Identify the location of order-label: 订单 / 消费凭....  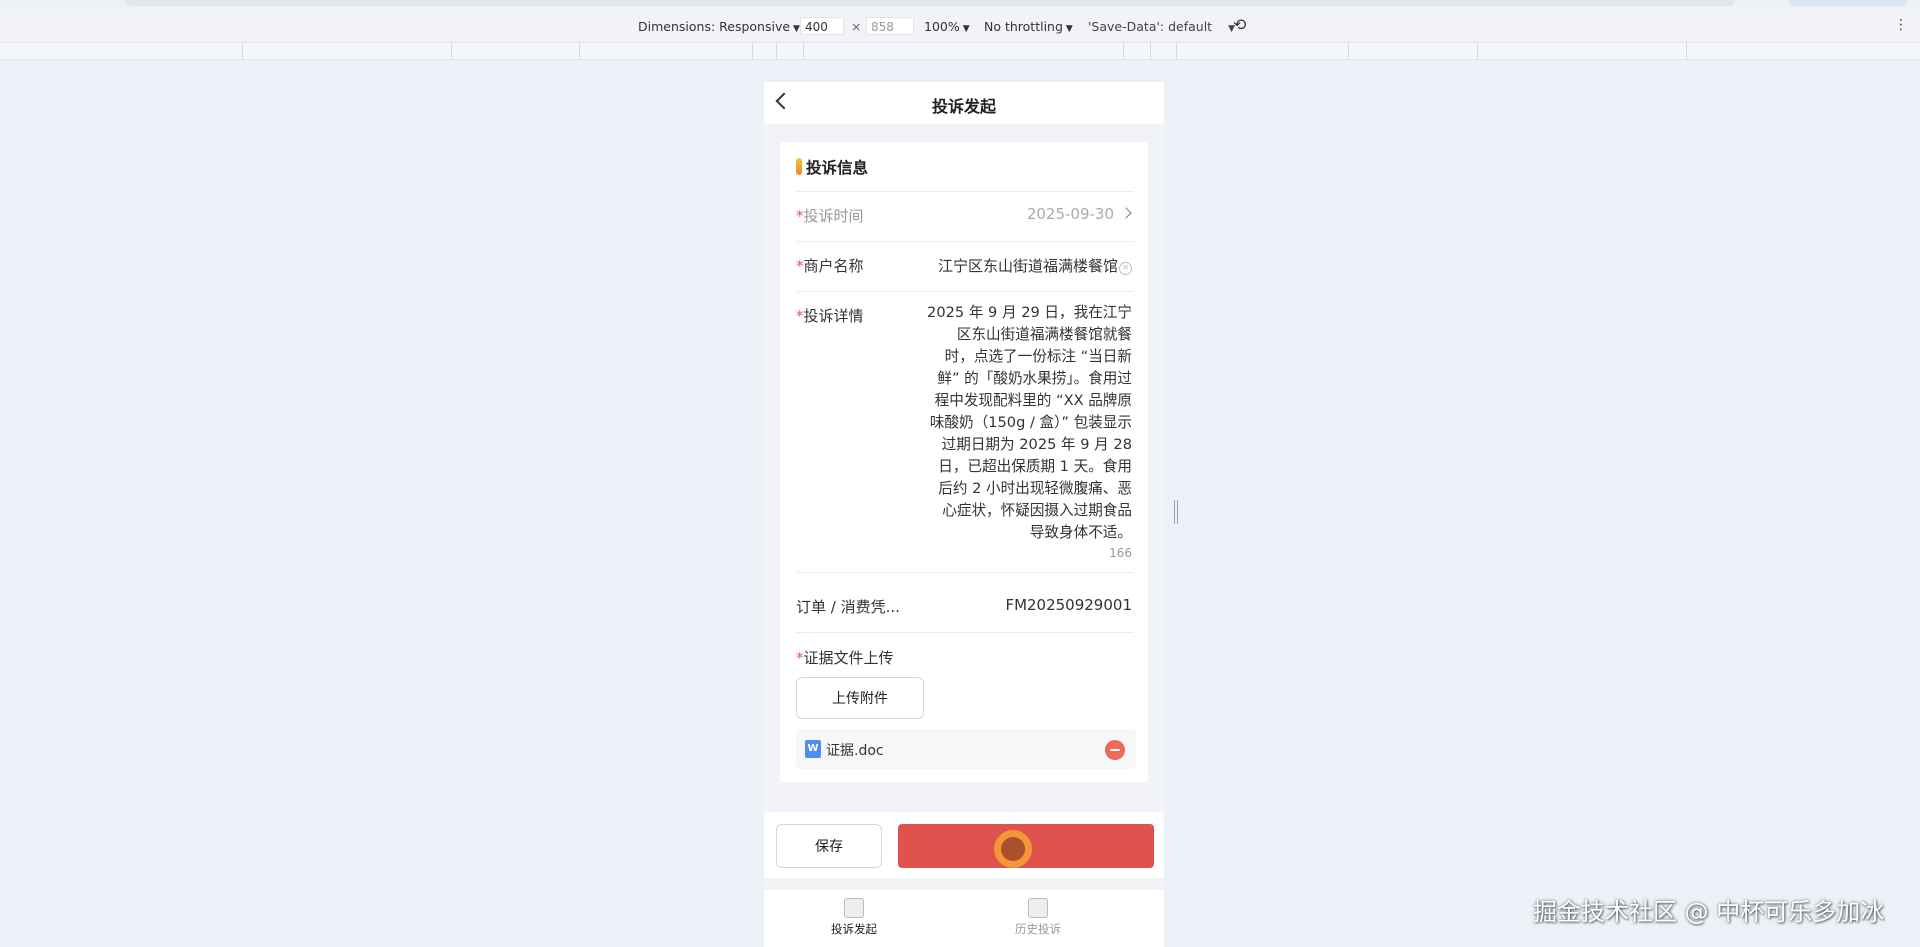
(848, 607).